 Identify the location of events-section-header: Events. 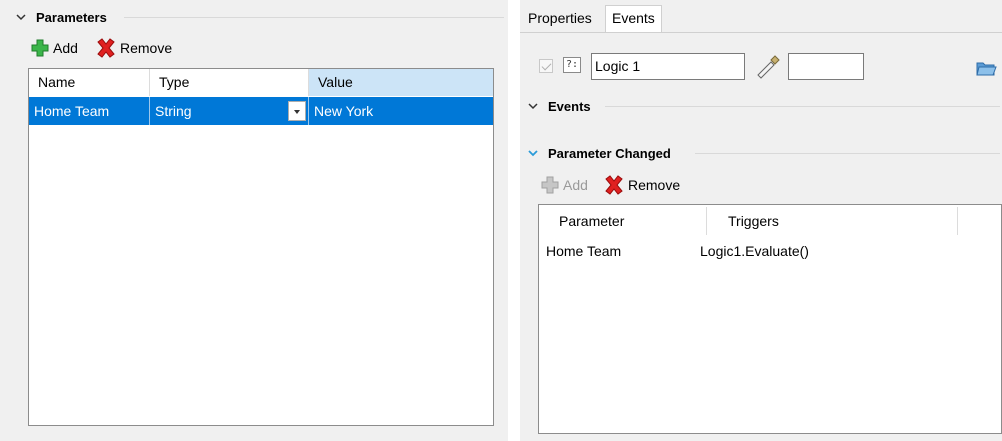
(558, 106).